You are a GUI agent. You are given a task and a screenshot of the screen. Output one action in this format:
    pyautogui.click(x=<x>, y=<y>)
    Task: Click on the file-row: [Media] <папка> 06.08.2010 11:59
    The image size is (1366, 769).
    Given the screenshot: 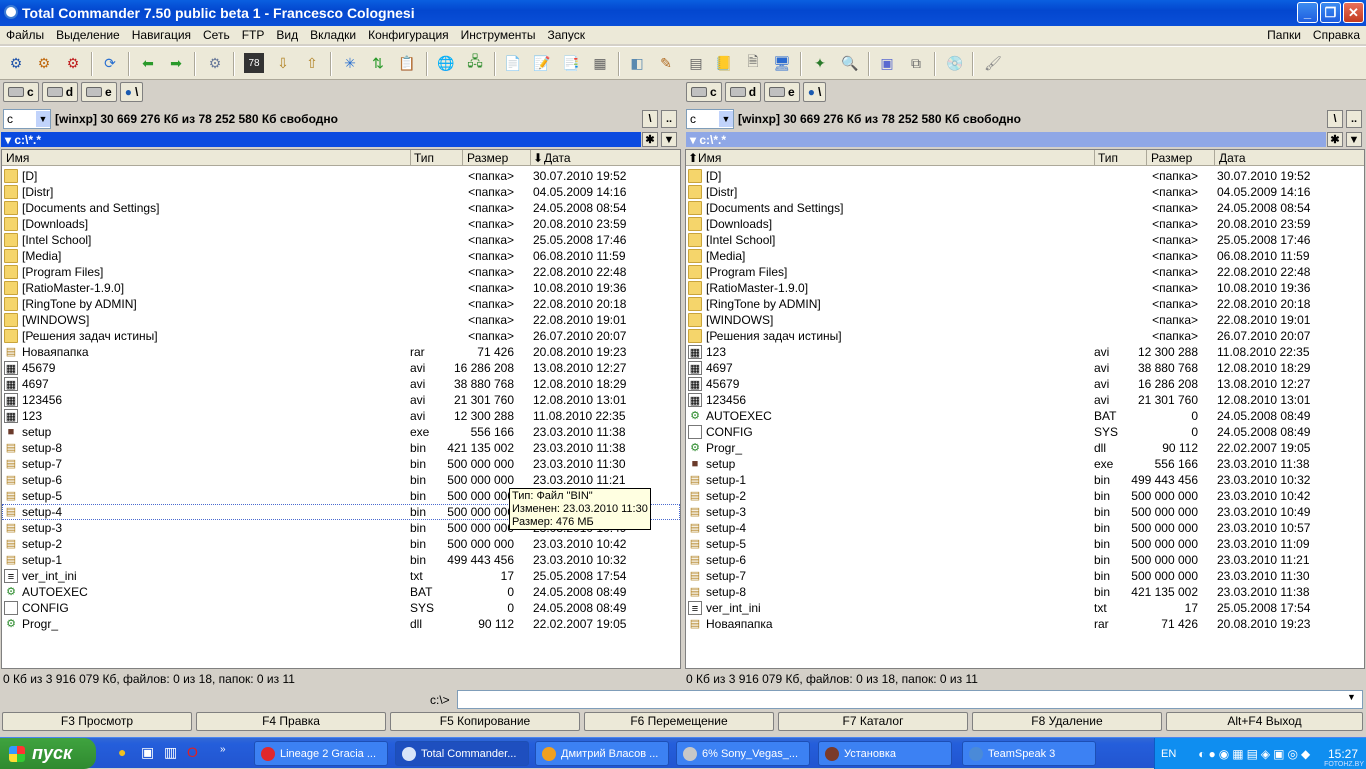 What is the action you would take?
    pyautogui.click(x=1025, y=256)
    